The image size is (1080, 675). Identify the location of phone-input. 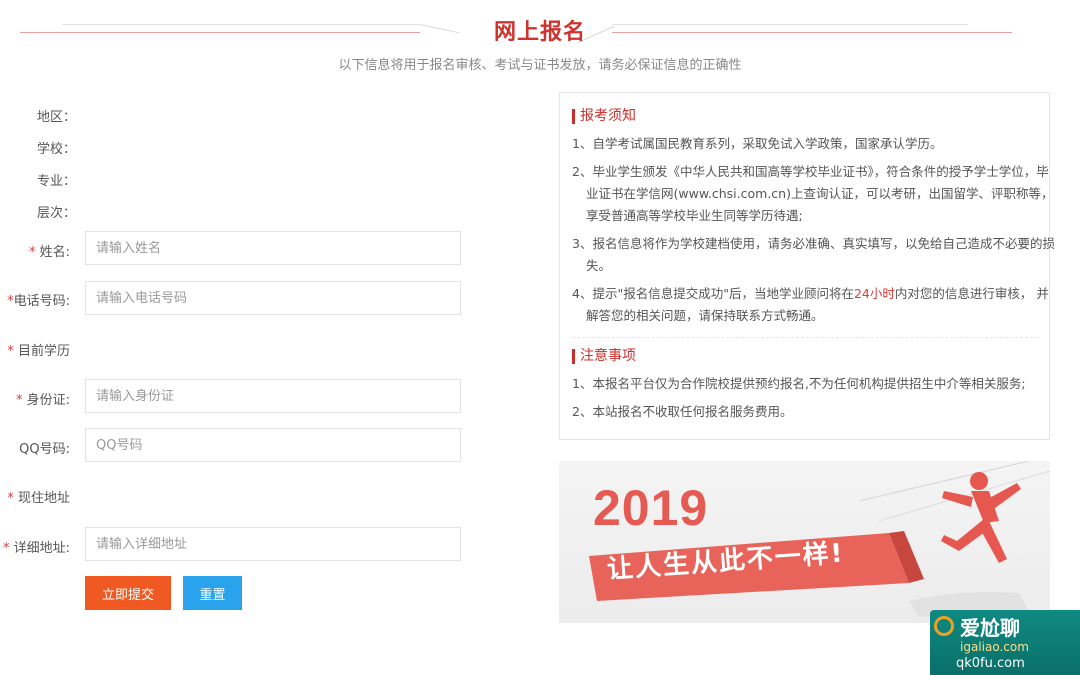
(273, 298).